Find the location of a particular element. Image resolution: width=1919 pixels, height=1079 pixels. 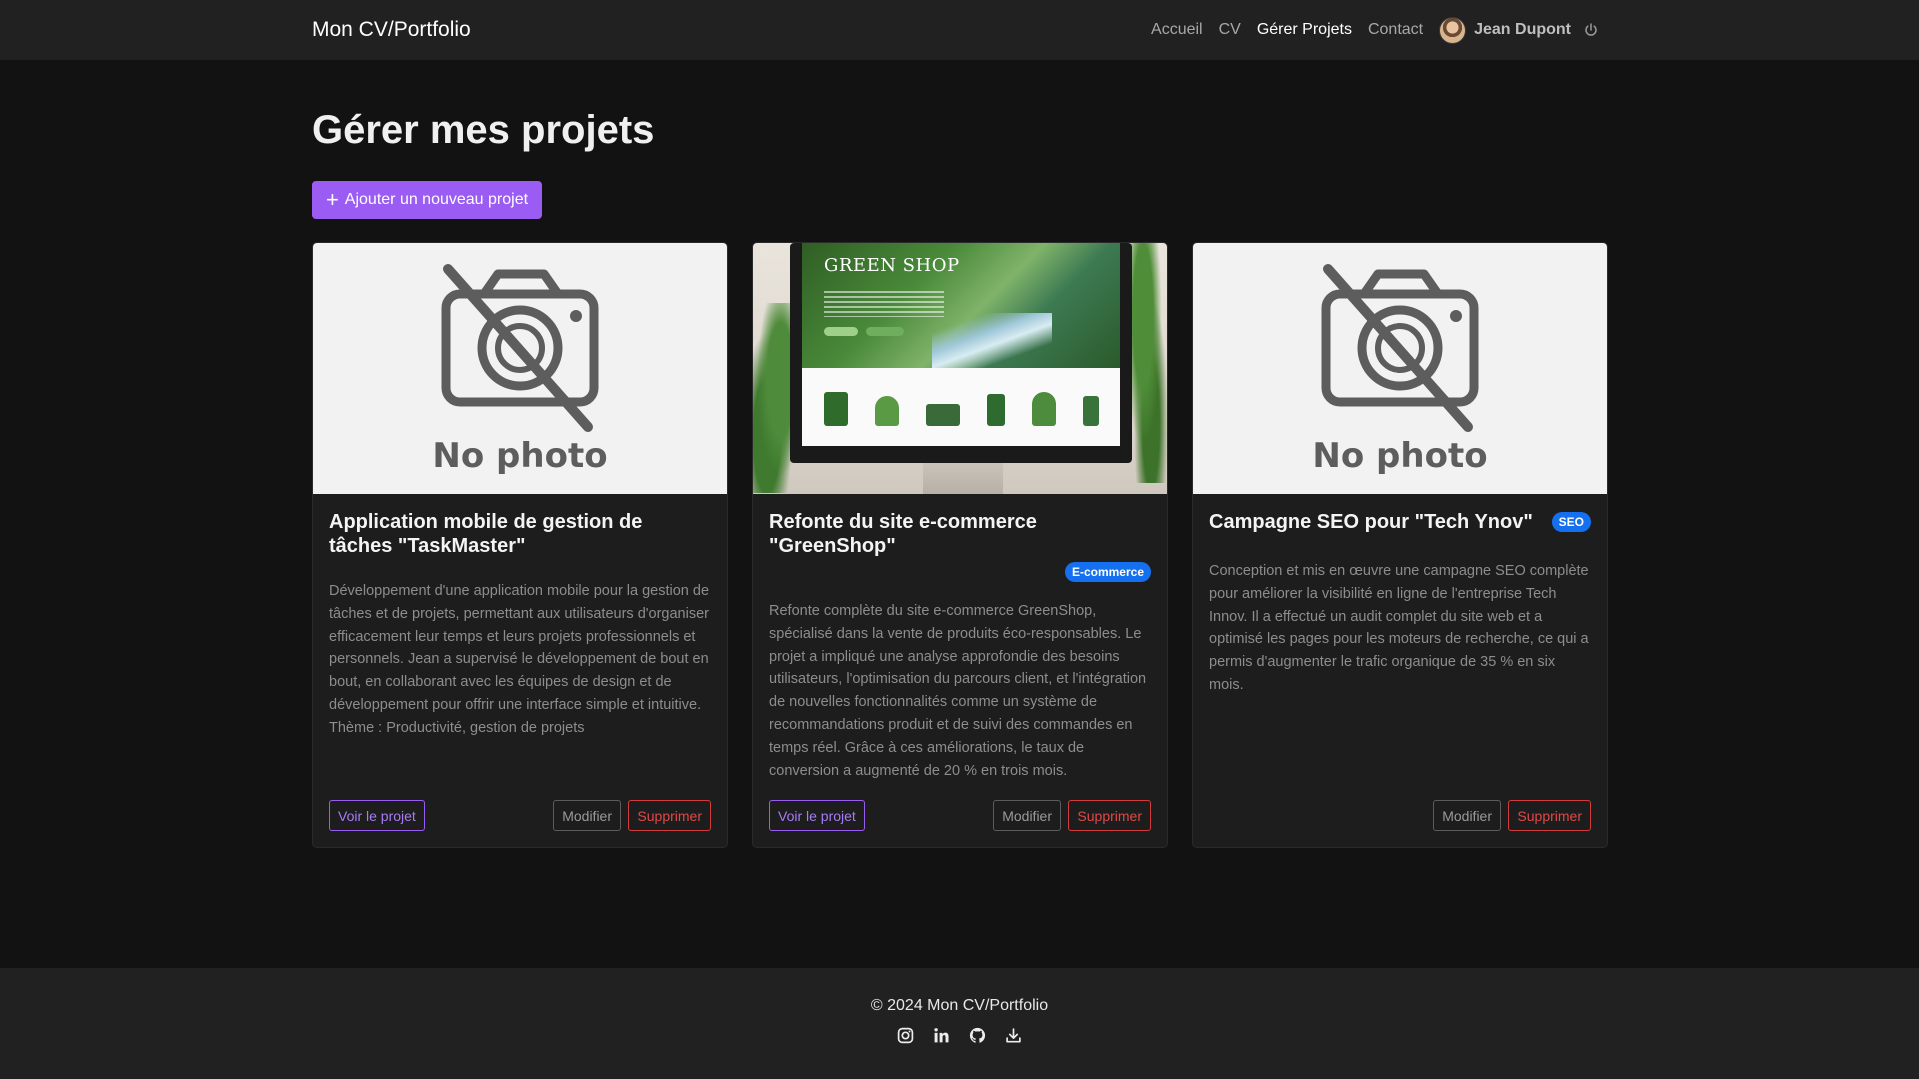

category-badge: E-commerce is located at coordinates (1107, 572).